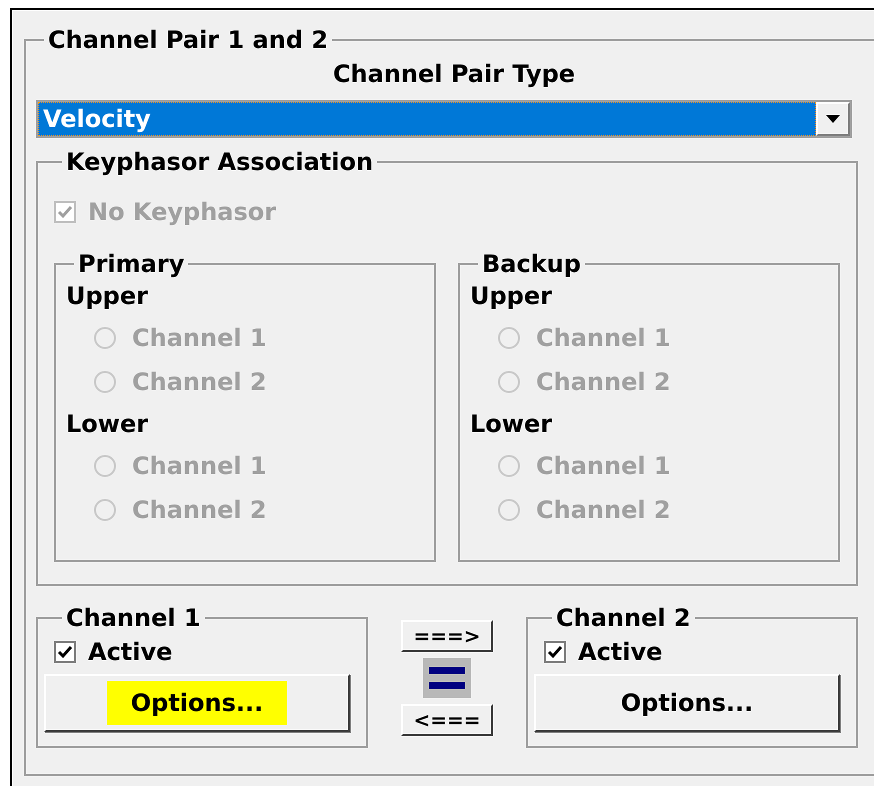 Image resolution: width=874 pixels, height=786 pixels. What do you see at coordinates (133, 618) in the screenshot?
I see `group-title: Channel 1` at bounding box center [133, 618].